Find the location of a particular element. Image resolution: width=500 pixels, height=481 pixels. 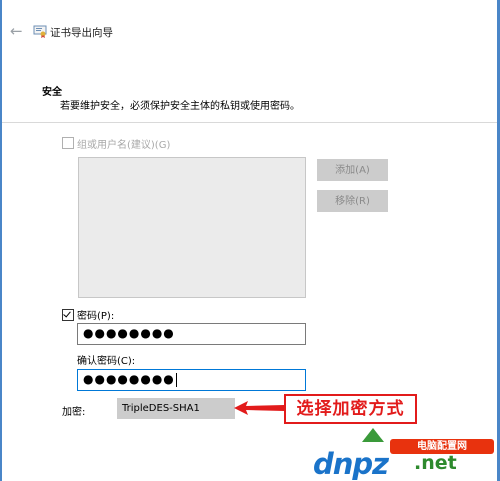

annotation-callout: 选择加密方式 is located at coordinates (350, 409).